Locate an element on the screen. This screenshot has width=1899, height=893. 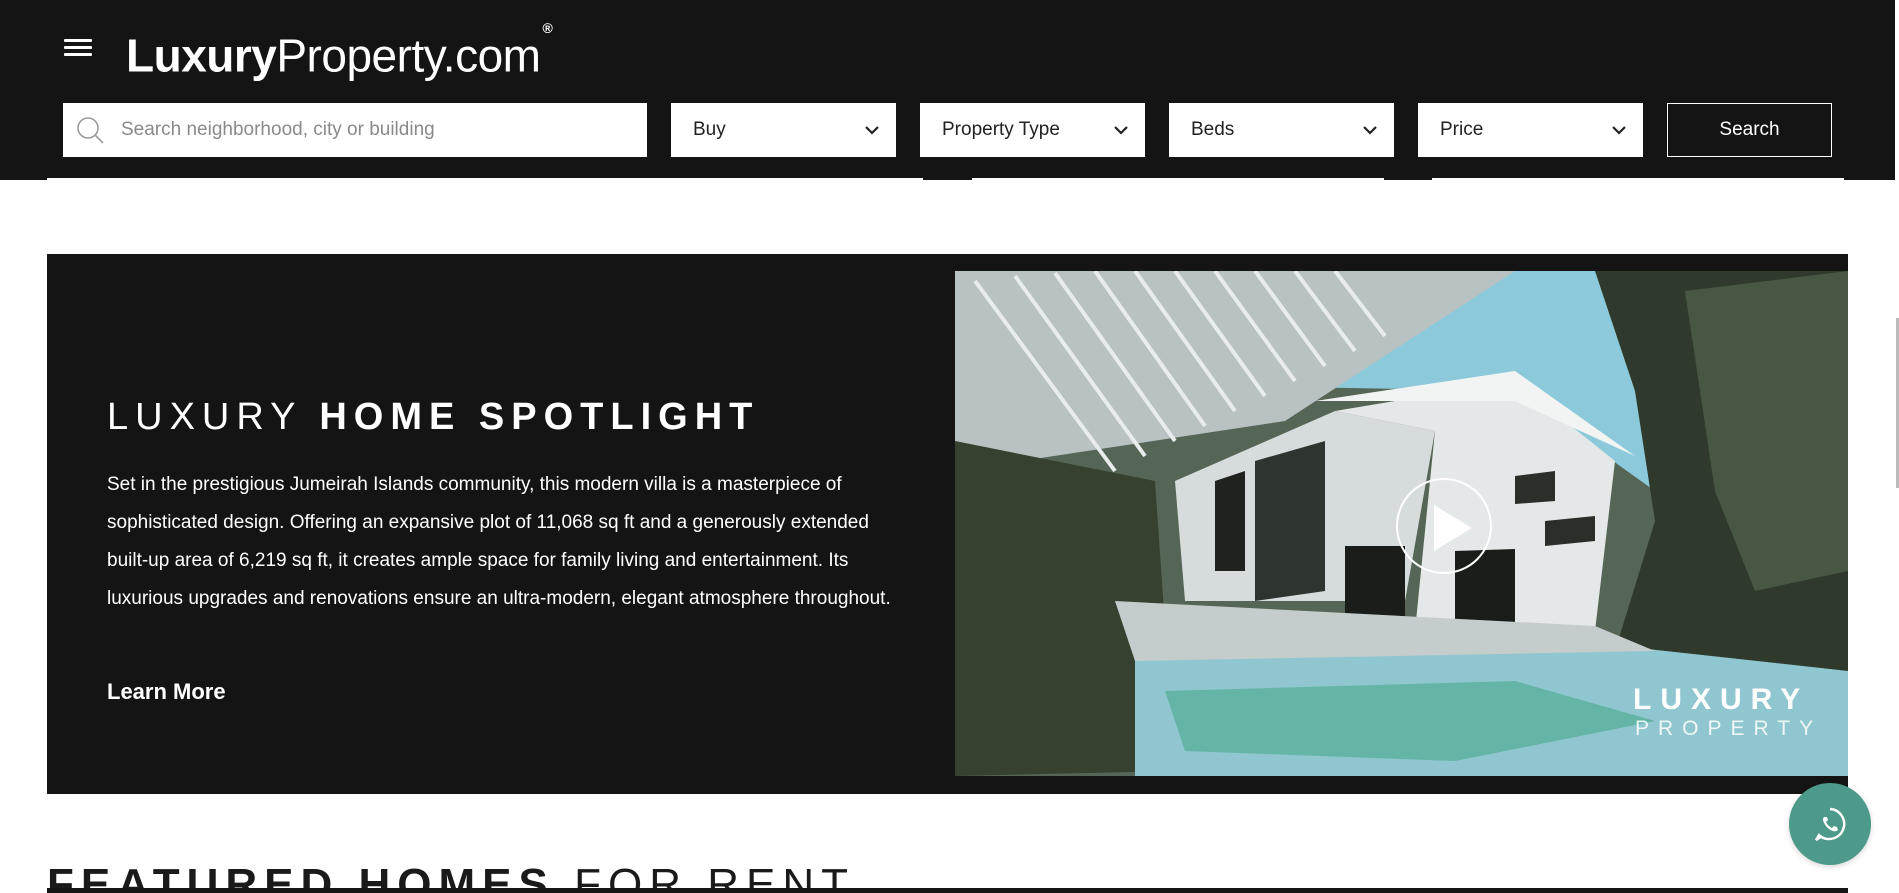
beds-dropdown: Beds is located at coordinates (1281, 130).